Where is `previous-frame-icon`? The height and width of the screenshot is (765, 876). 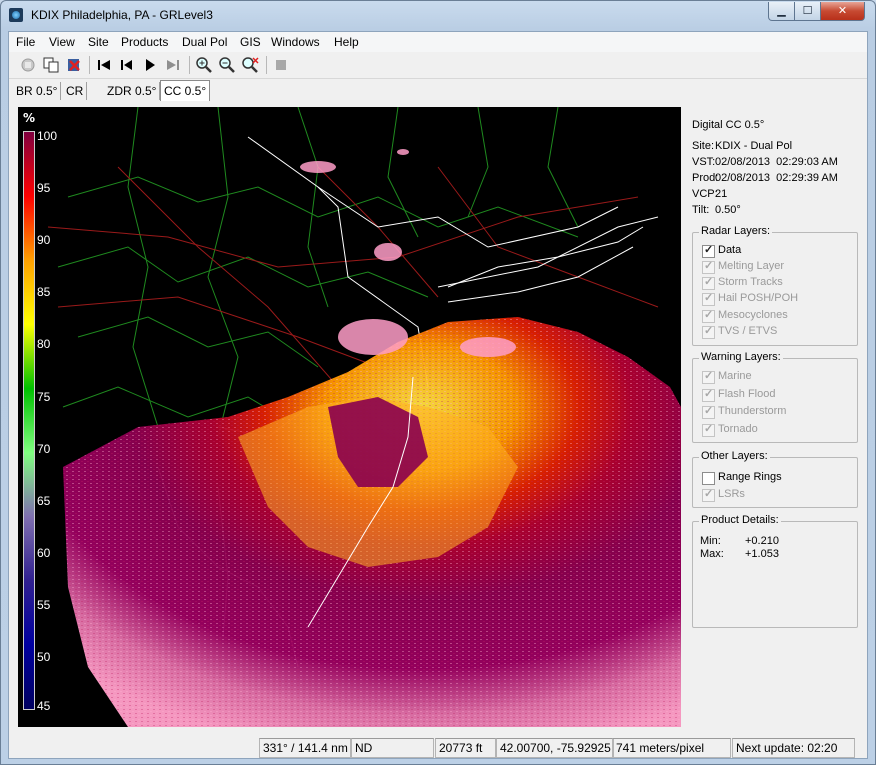
previous-frame-icon is located at coordinates (127, 65).